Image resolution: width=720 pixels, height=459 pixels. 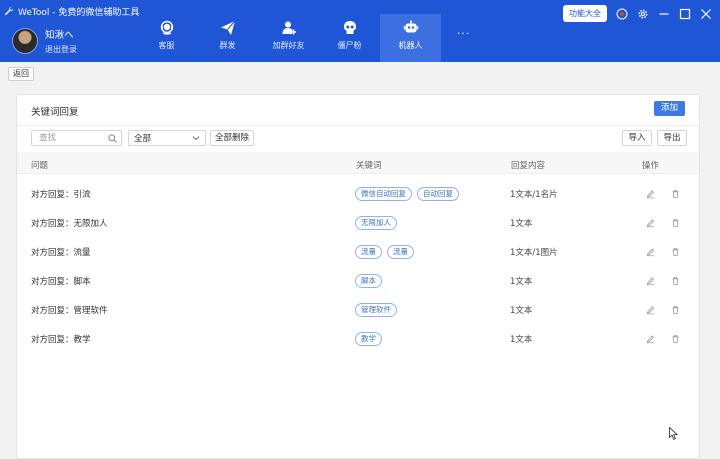 What do you see at coordinates (9, 11) in the screenshot?
I see `wrench-icon` at bounding box center [9, 11].